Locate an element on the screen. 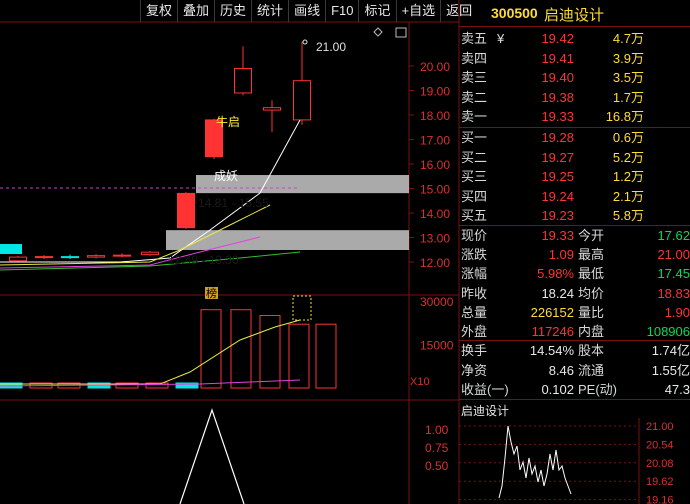  fundamental-row: 收益(一) 0.102 PE(动) 47.3 is located at coordinates (574, 389).